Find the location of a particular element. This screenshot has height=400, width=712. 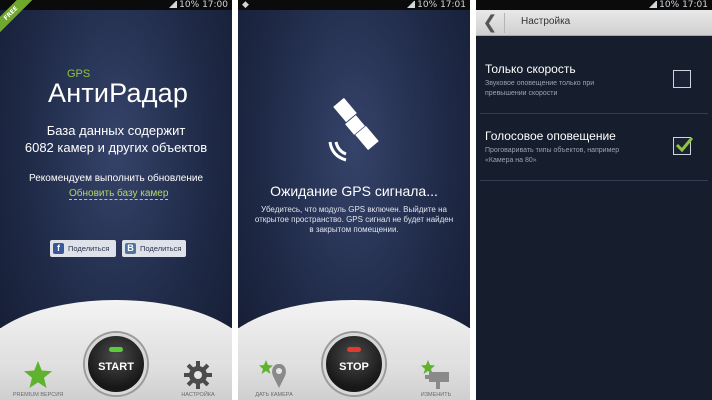

status-bar: 10% 17:01 is located at coordinates (594, 5).